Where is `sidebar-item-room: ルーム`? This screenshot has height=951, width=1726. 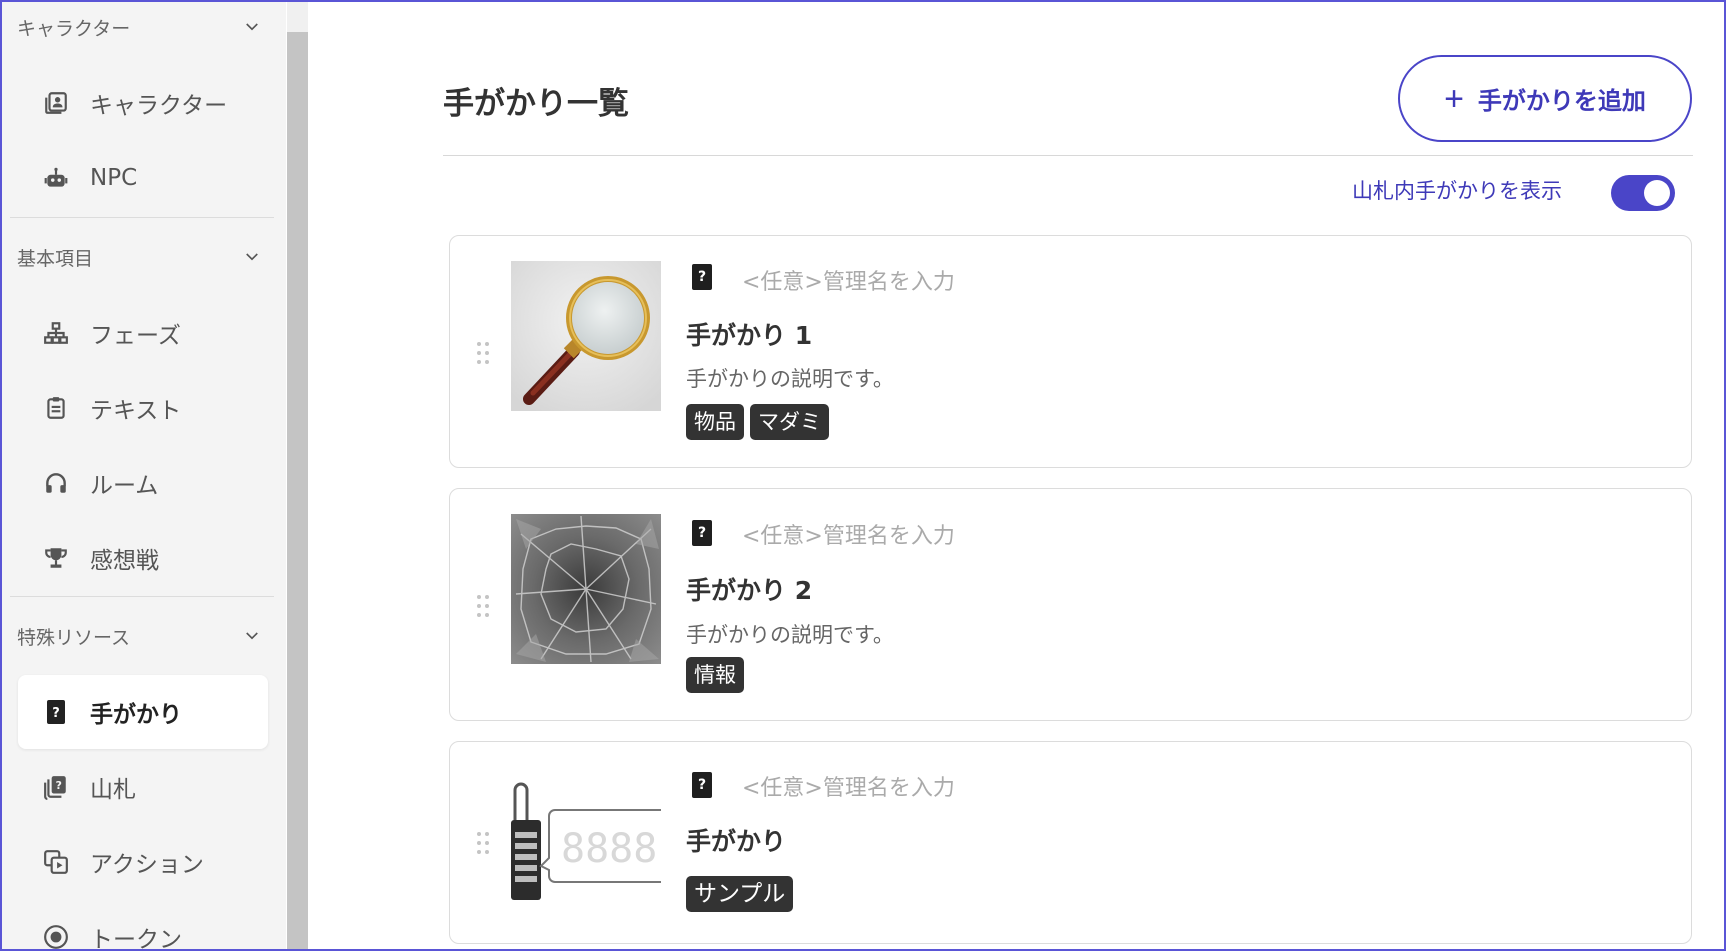 sidebar-item-room: ルーム is located at coordinates (143, 483).